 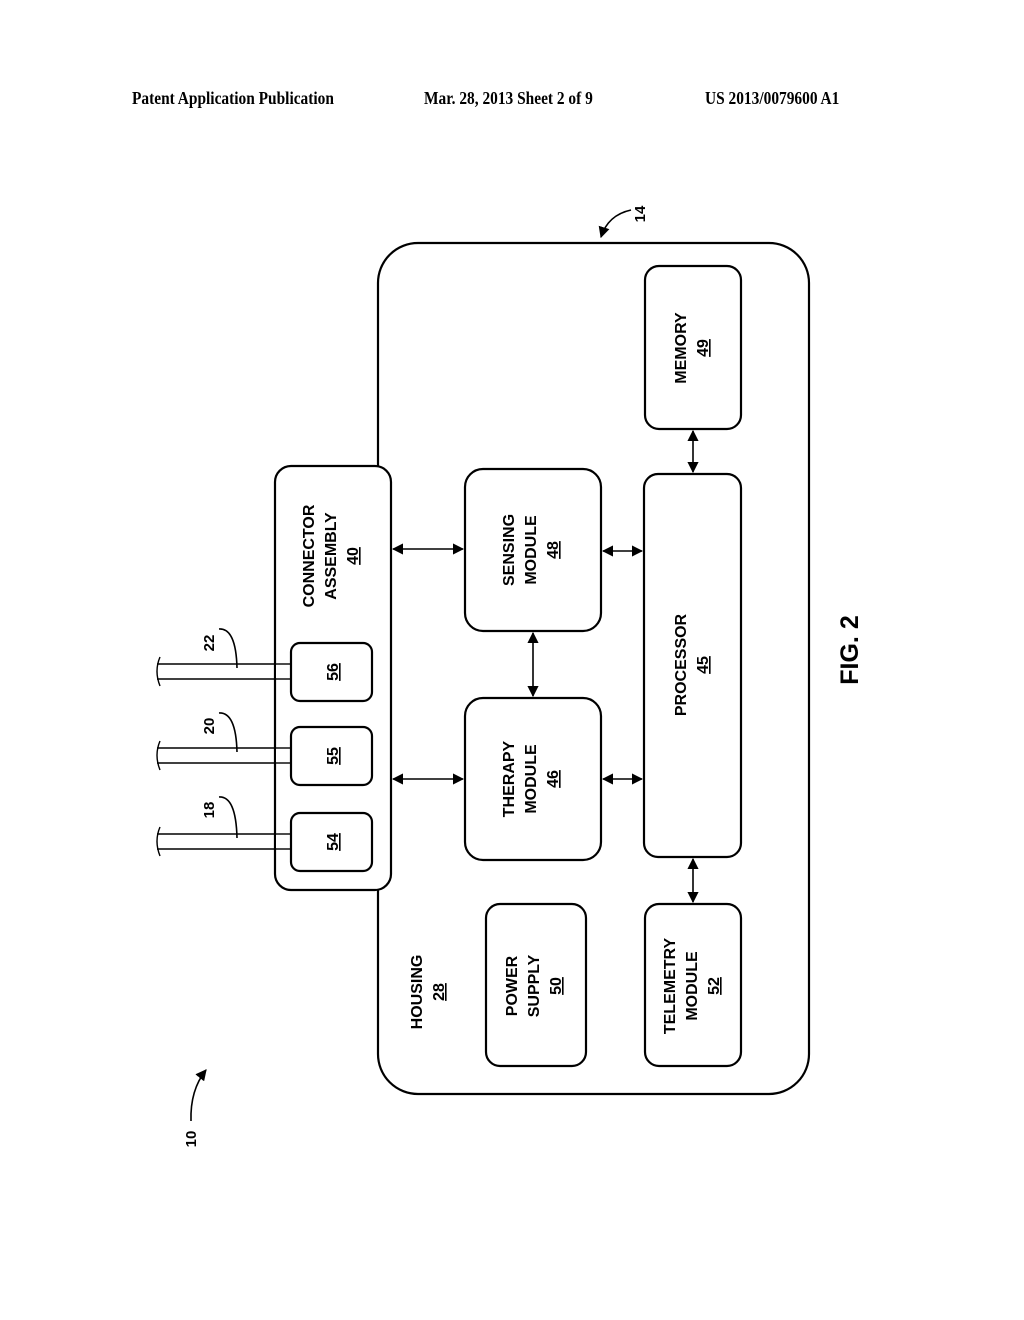 What do you see at coordinates (531, 550) in the screenshot?
I see `sensing-label-2: MODULE` at bounding box center [531, 550].